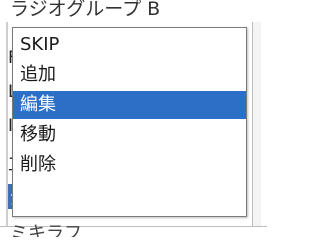 This screenshot has width=320, height=240. Describe the element at coordinates (256, 124) in the screenshot. I see `list-scrollbar` at that location.